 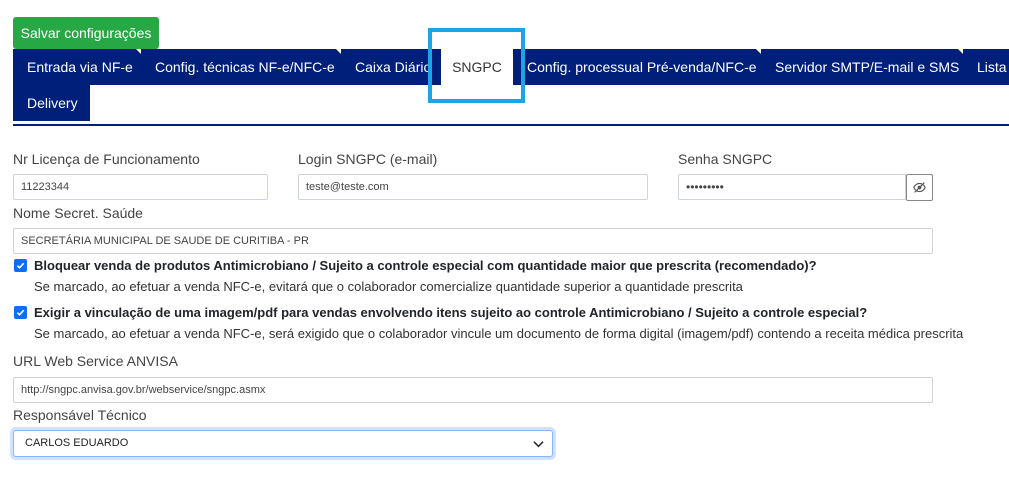 What do you see at coordinates (80, 415) in the screenshot?
I see `responsavel-label: Responsável Técnico` at bounding box center [80, 415].